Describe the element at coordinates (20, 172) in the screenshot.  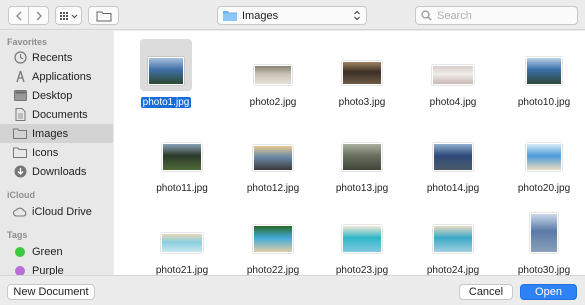
I see `downloads-icon` at that location.